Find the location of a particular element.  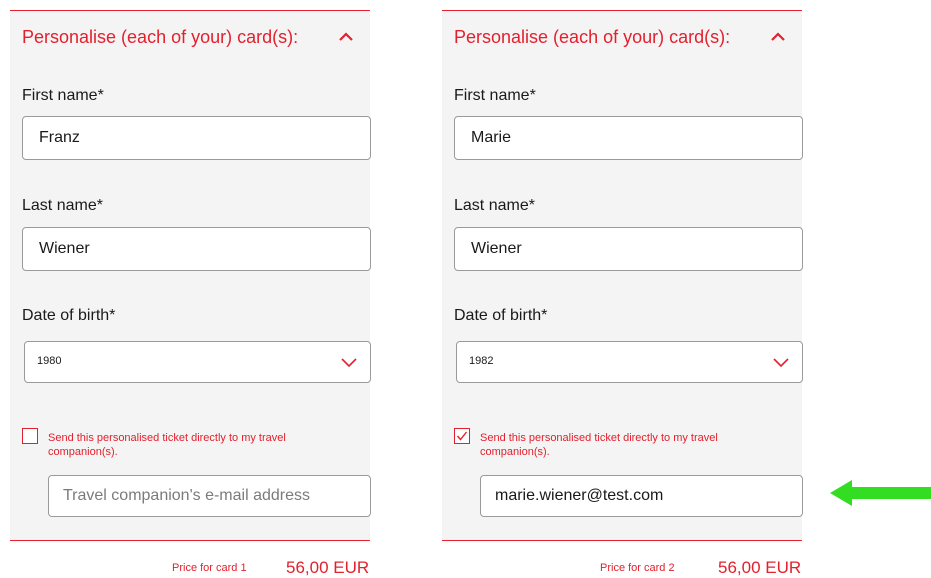

price-label: Price for card 2 is located at coordinates (637, 568).